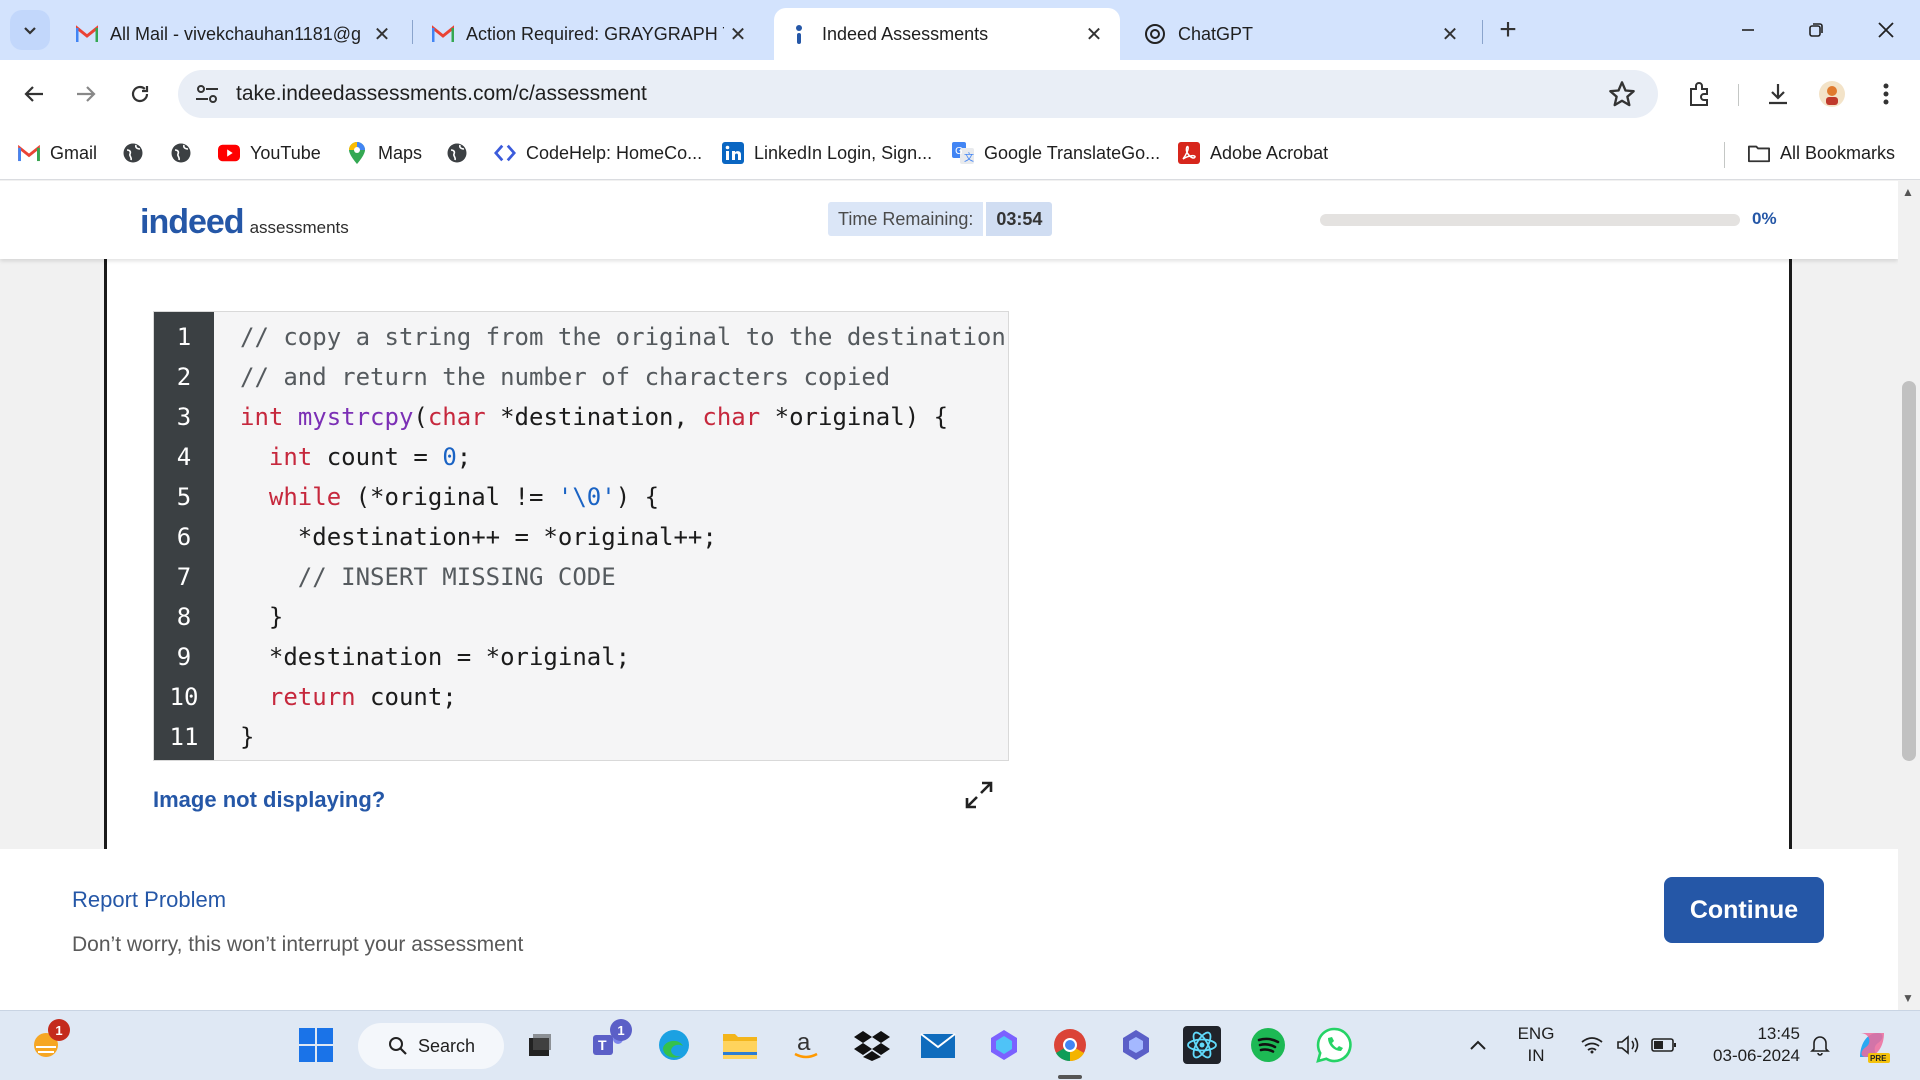  Describe the element at coordinates (1872, 1045) in the screenshot. I see `copilot-preview-icon: PRE` at that location.